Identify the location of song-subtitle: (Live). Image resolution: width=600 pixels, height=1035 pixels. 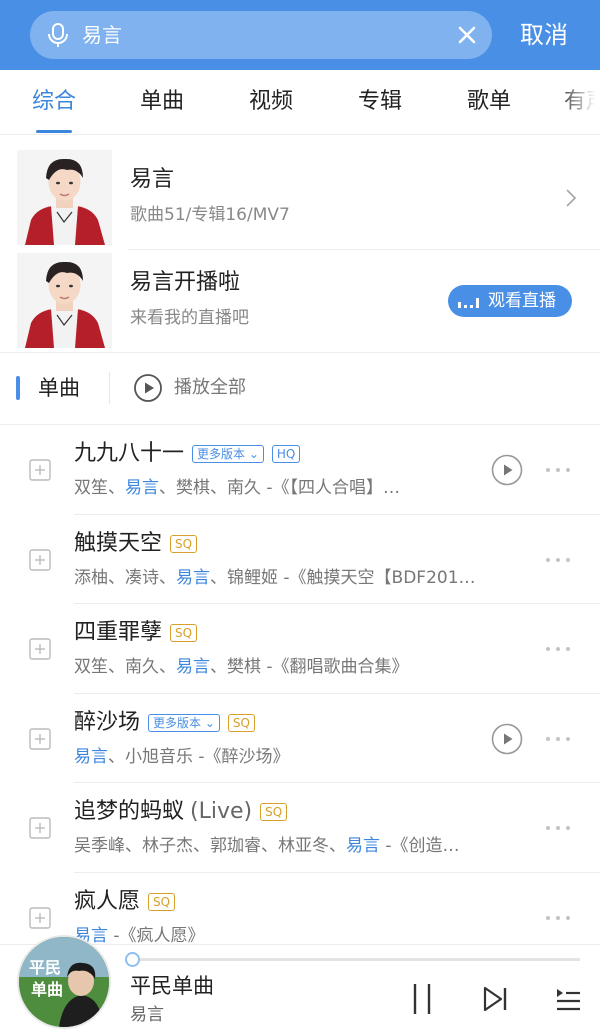
(221, 811).